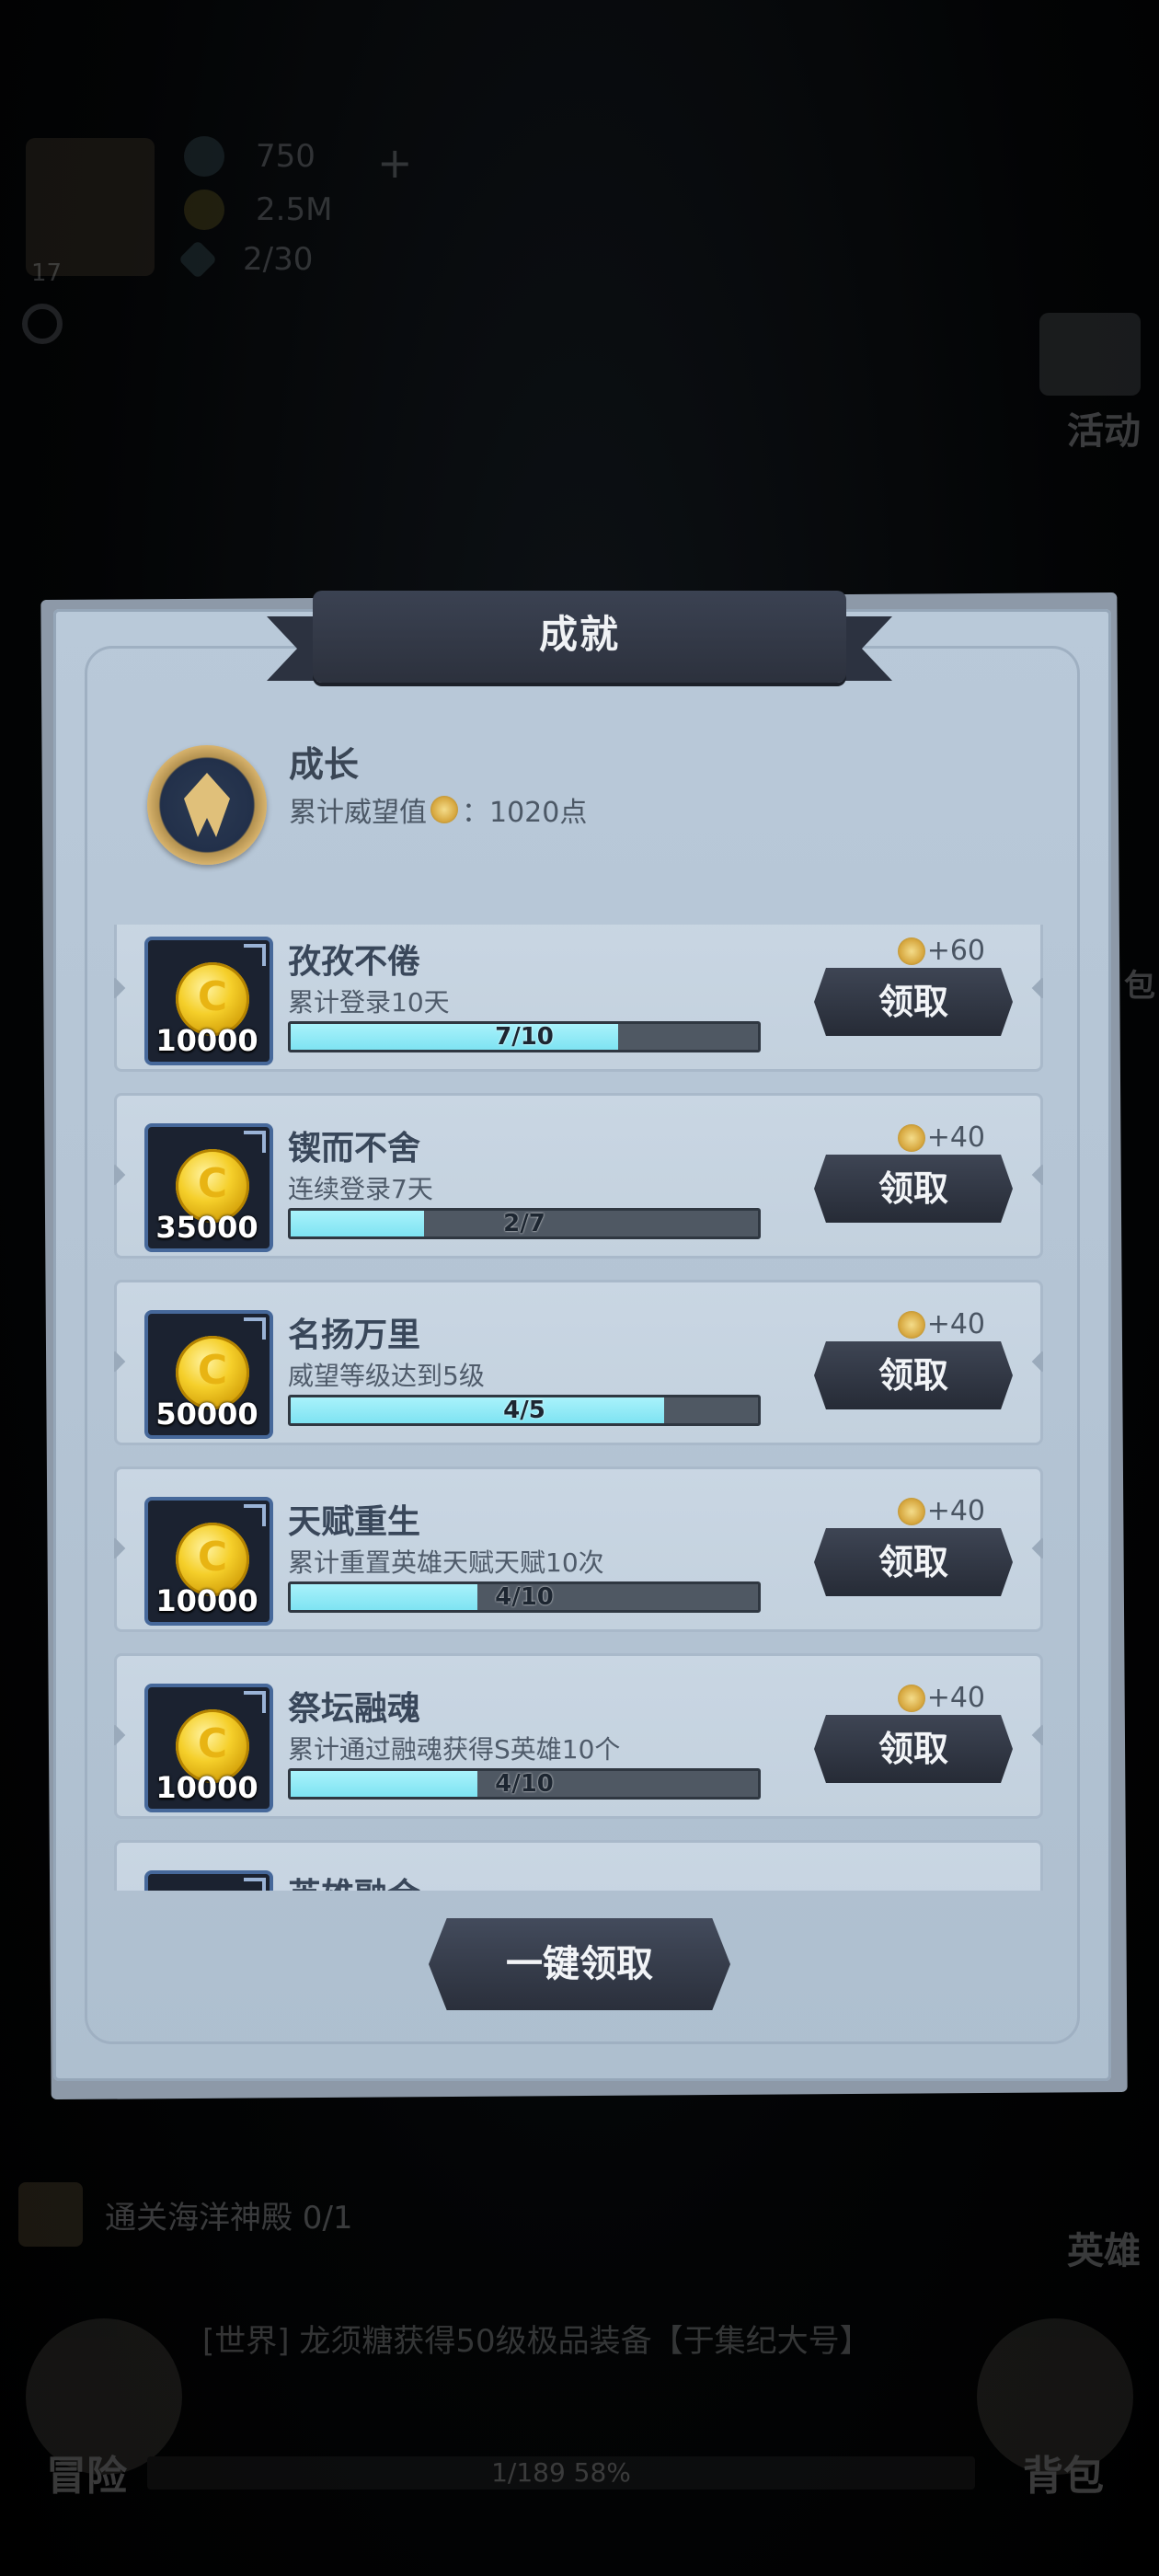 This screenshot has width=1159, height=2576. What do you see at coordinates (1104, 2251) in the screenshot?
I see `hero-label: 英雄` at bounding box center [1104, 2251].